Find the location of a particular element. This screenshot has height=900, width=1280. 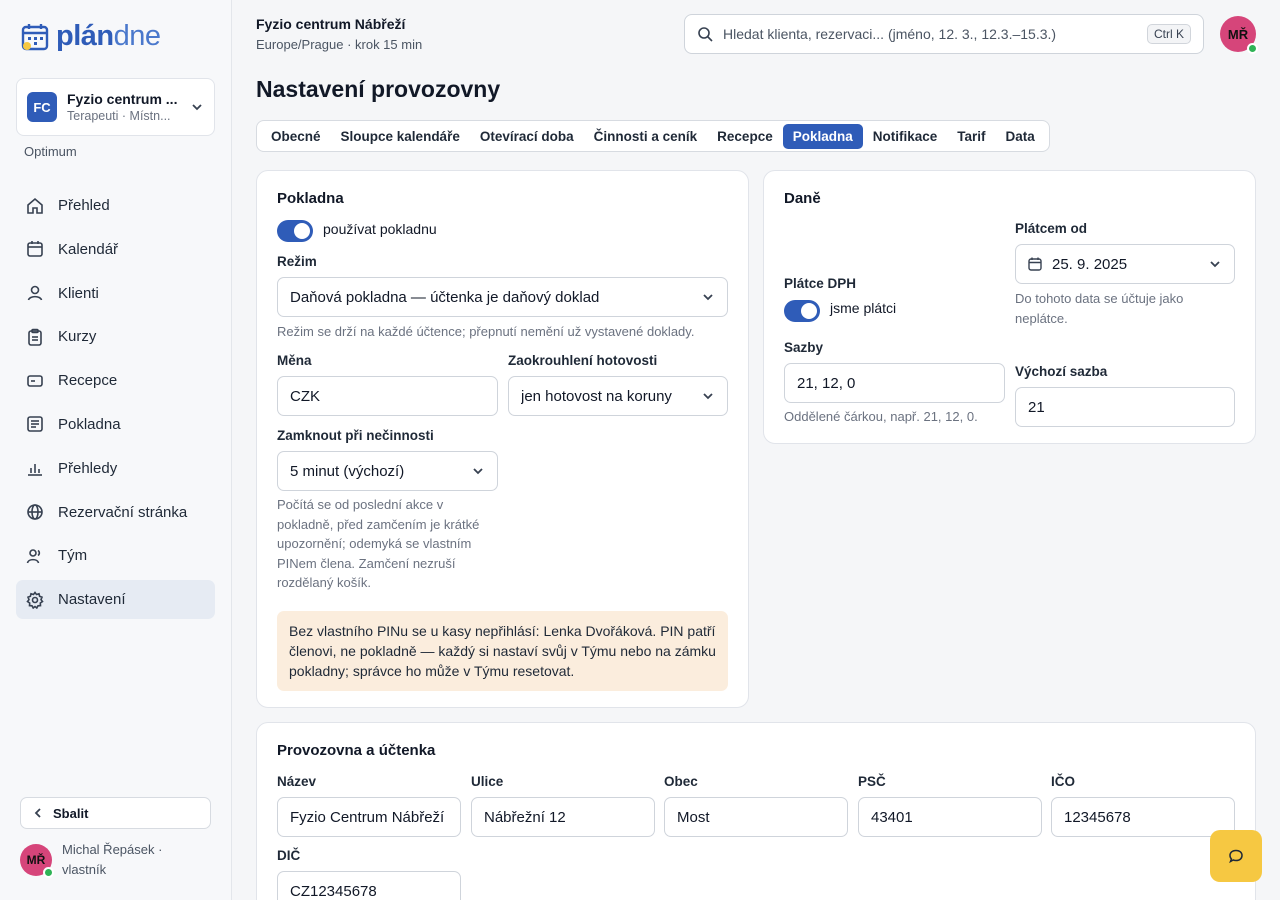

plan-name: Optimum is located at coordinates (50, 151).